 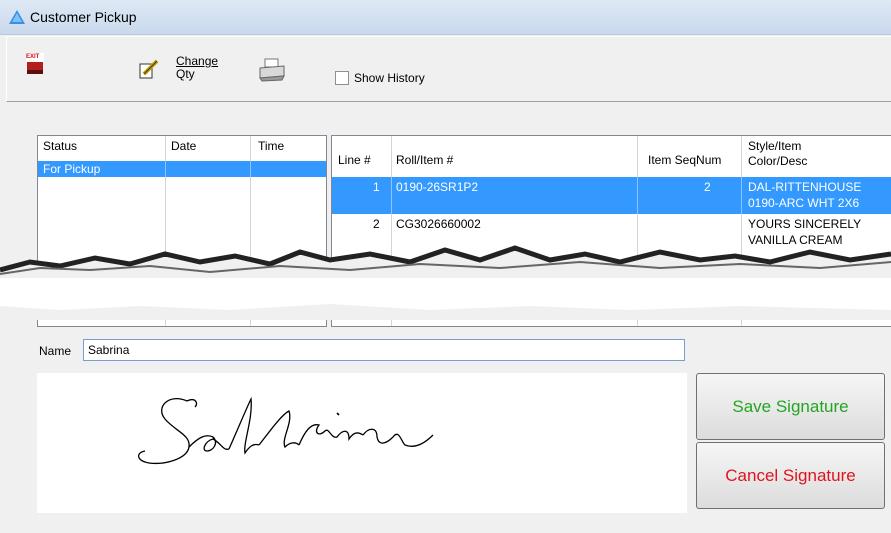 I want to click on change-qty-label-line2: Qty, so click(x=185, y=74).